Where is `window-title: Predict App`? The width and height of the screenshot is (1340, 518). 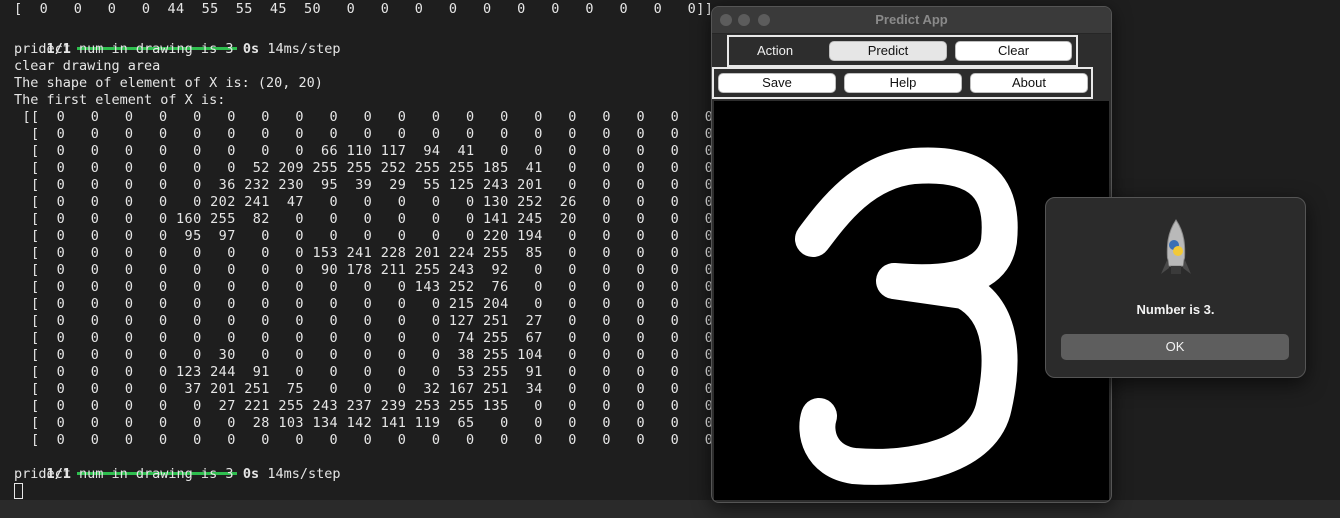
window-title: Predict App is located at coordinates (911, 19).